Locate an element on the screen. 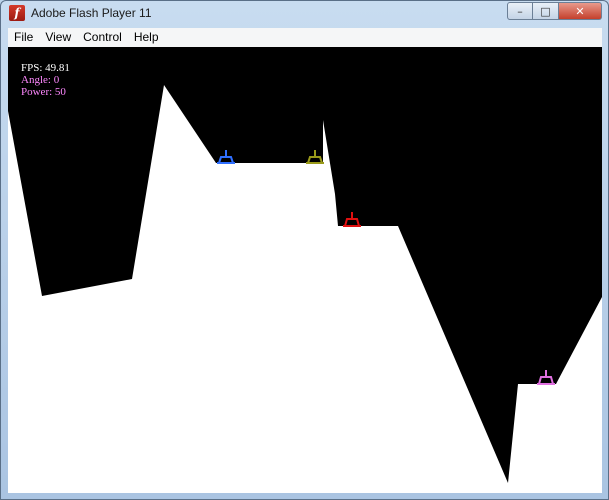 The height and width of the screenshot is (500, 609). title-bar: f Adobe Flash Player 11 – □ ✕ is located at coordinates (304, 14).